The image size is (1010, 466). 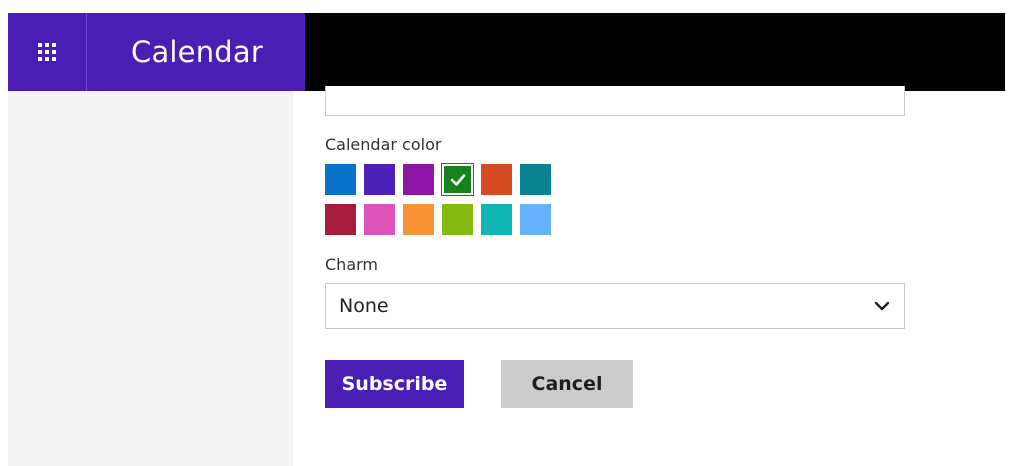 I want to click on header-bar-right, so click(x=655, y=52).